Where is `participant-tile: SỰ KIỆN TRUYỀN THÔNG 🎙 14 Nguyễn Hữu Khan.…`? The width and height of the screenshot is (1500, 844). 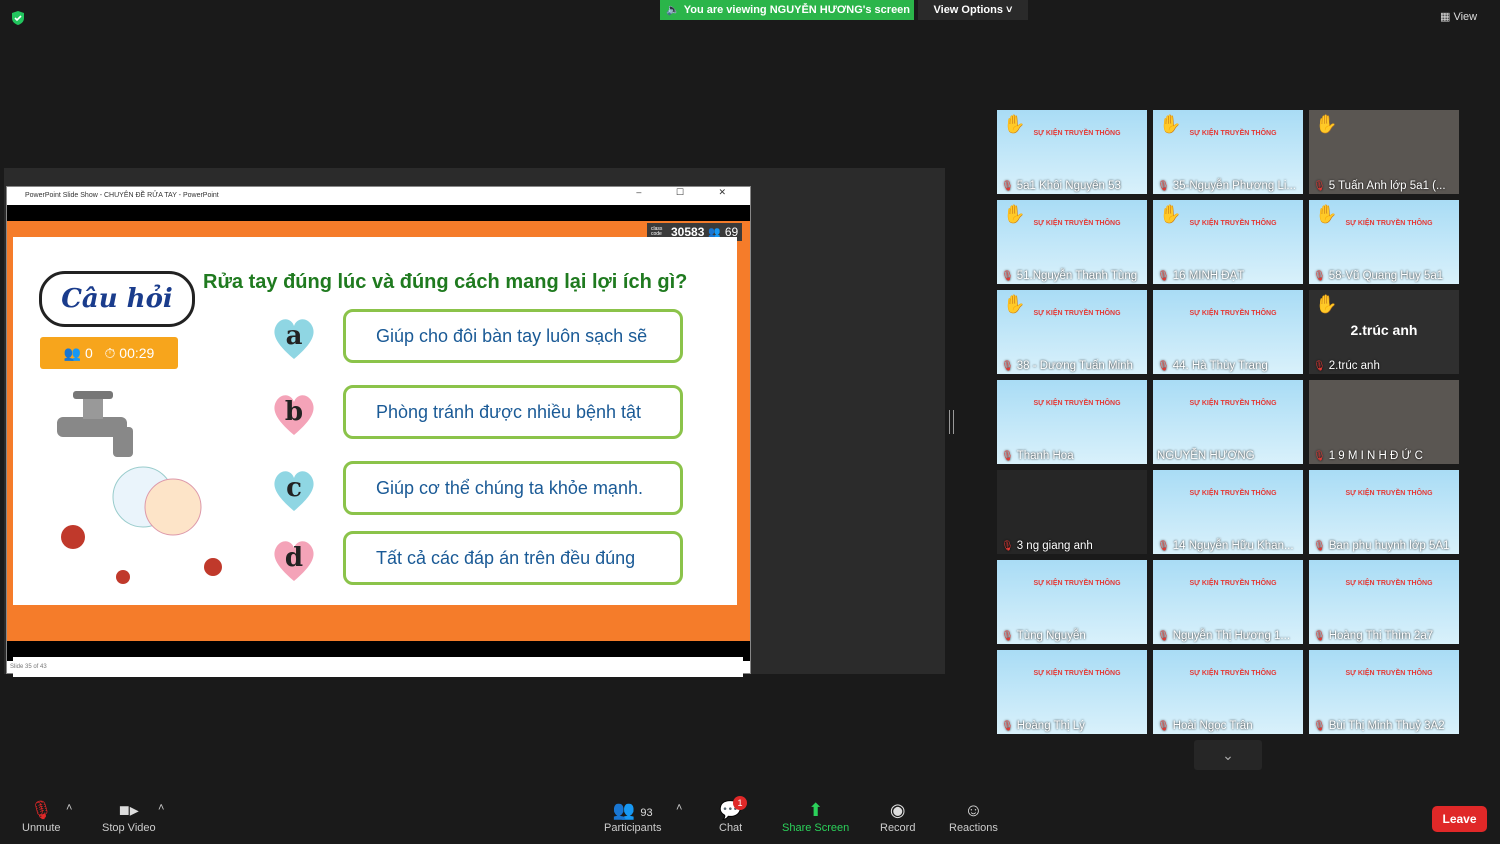
participant-tile: SỰ KIỆN TRUYỀN THÔNG 🎙 14 Nguyễn Hữu Khan.… is located at coordinates (1228, 512).